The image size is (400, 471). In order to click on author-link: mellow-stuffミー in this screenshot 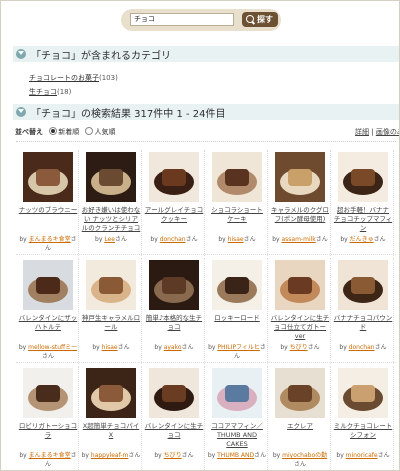, I will do `click(52, 347)`.